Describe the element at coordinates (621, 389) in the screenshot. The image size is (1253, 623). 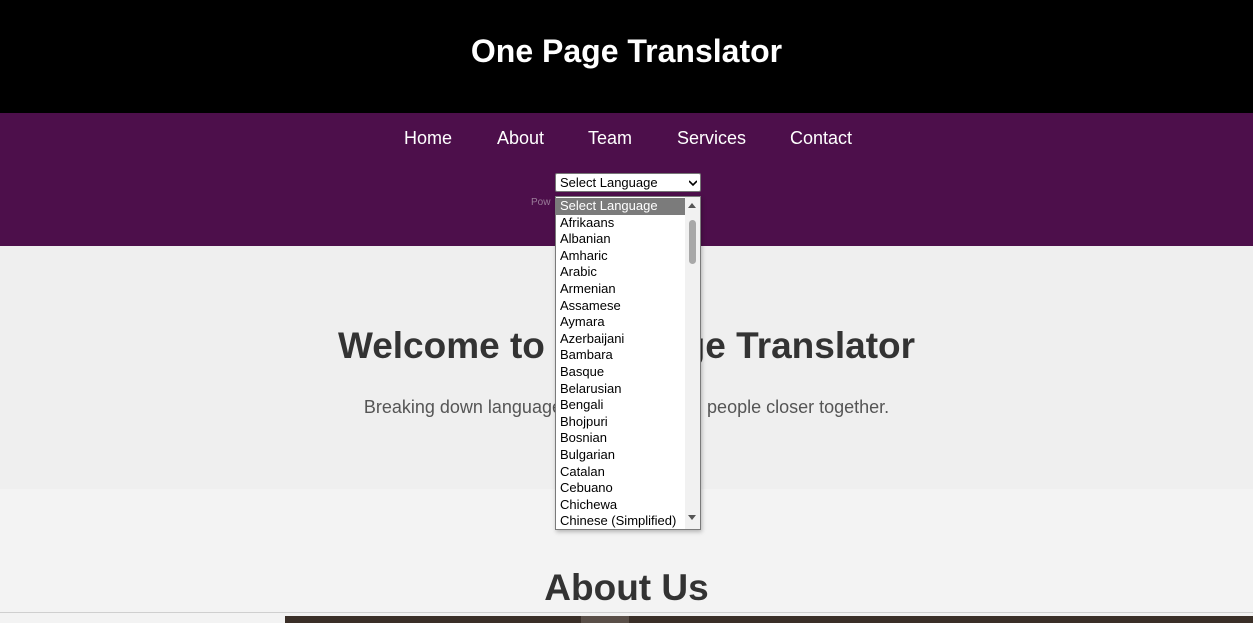
I see `language-option: Belarusian` at that location.